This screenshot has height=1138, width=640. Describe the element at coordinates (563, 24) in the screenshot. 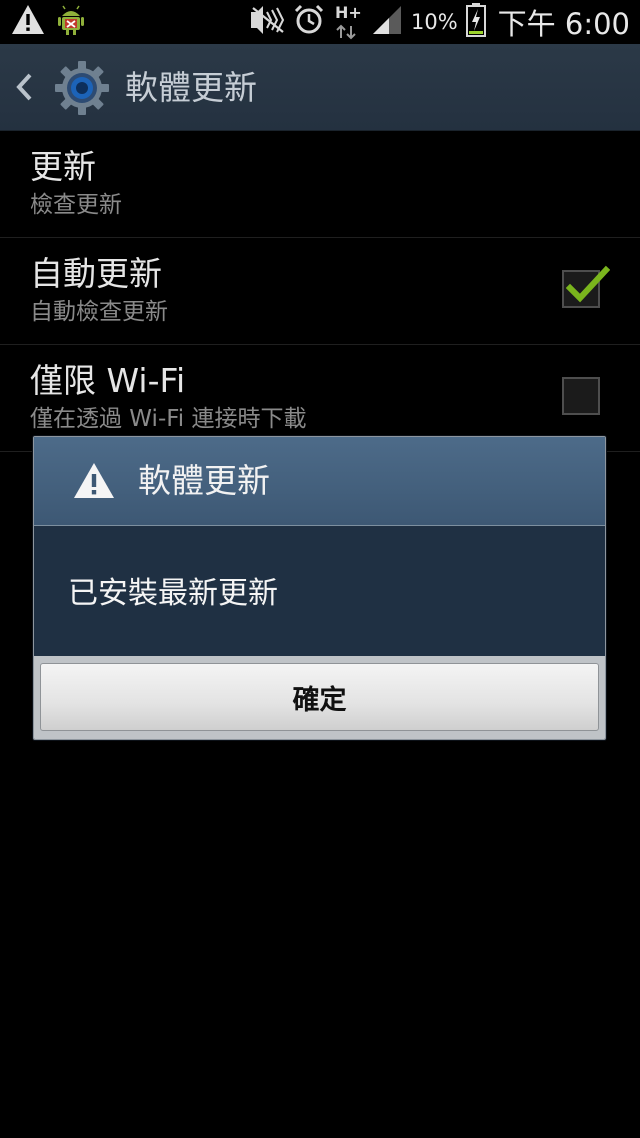

I see `status-clock: 下午 6:00` at that location.